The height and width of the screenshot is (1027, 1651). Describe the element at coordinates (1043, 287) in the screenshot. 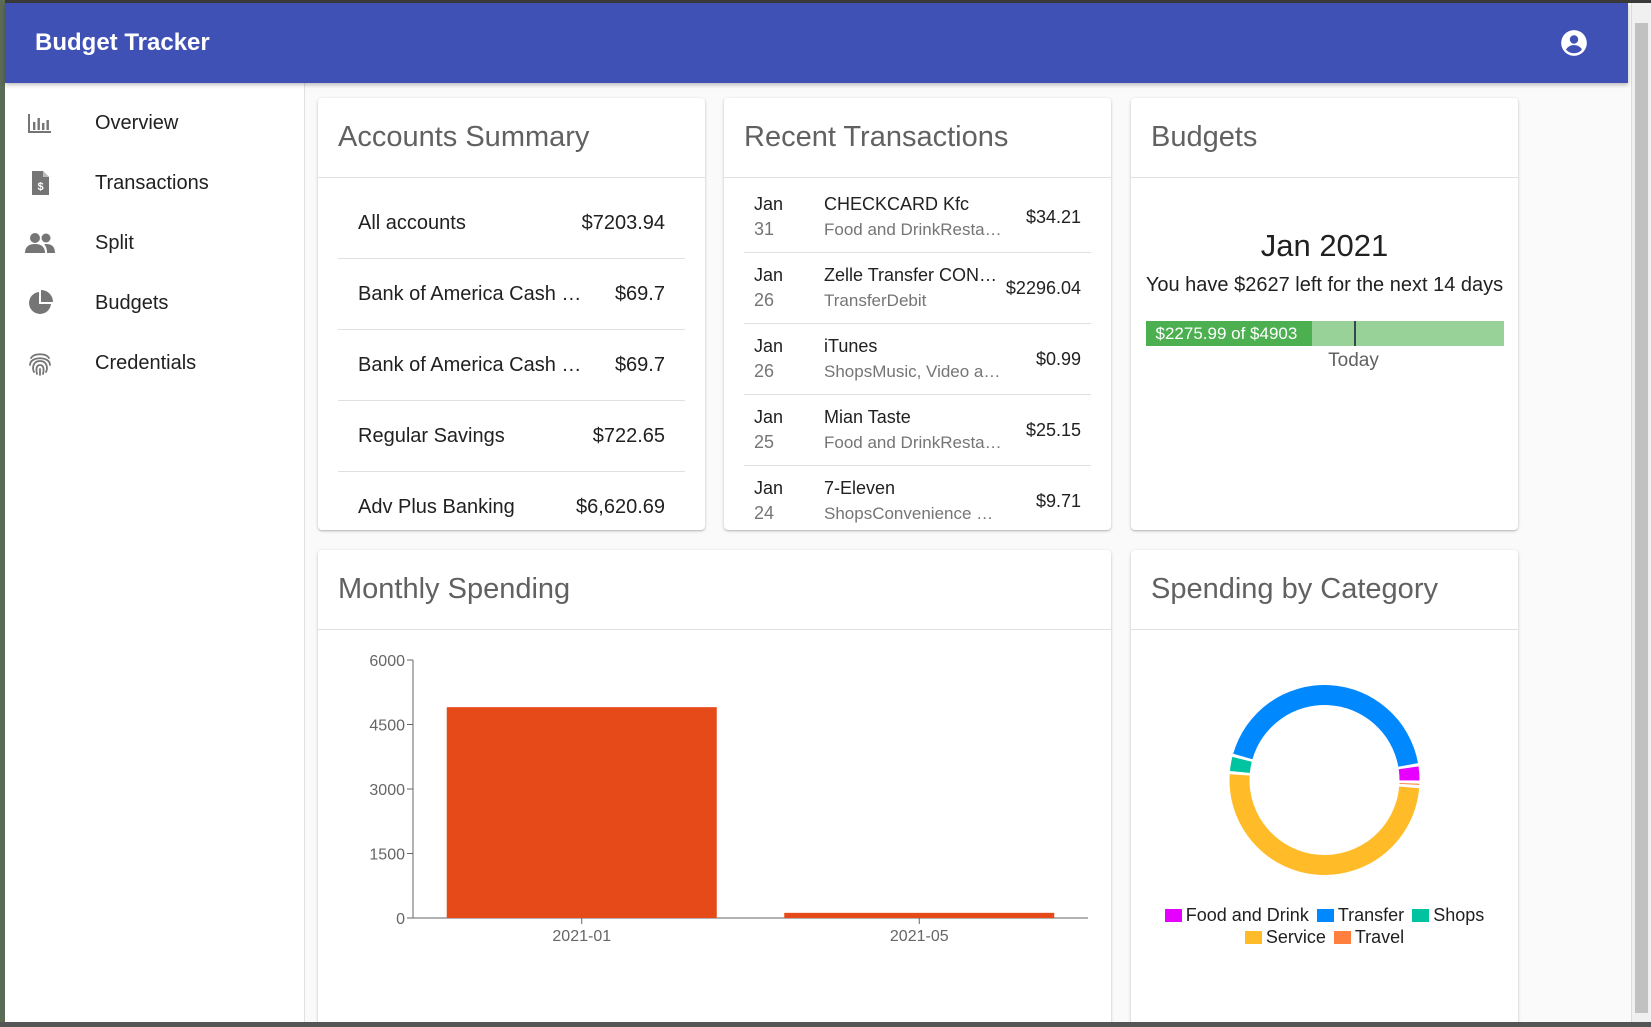

I see `transaction-amount: $2296.04` at that location.